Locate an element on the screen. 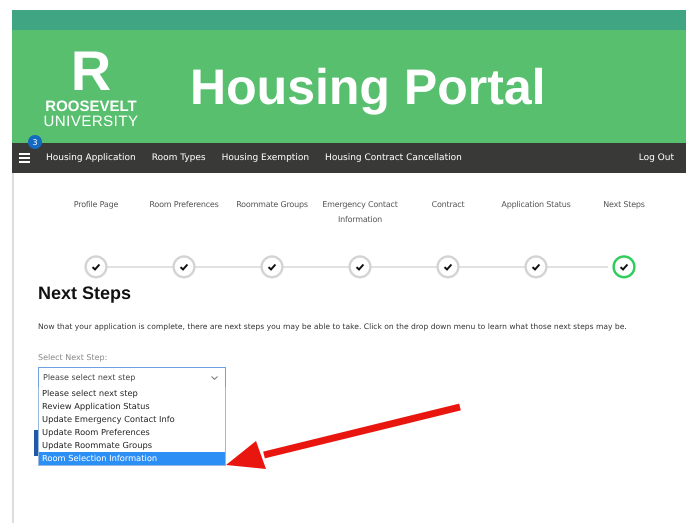 The width and height of the screenshot is (686, 529). logout-link: Log Out is located at coordinates (656, 158).